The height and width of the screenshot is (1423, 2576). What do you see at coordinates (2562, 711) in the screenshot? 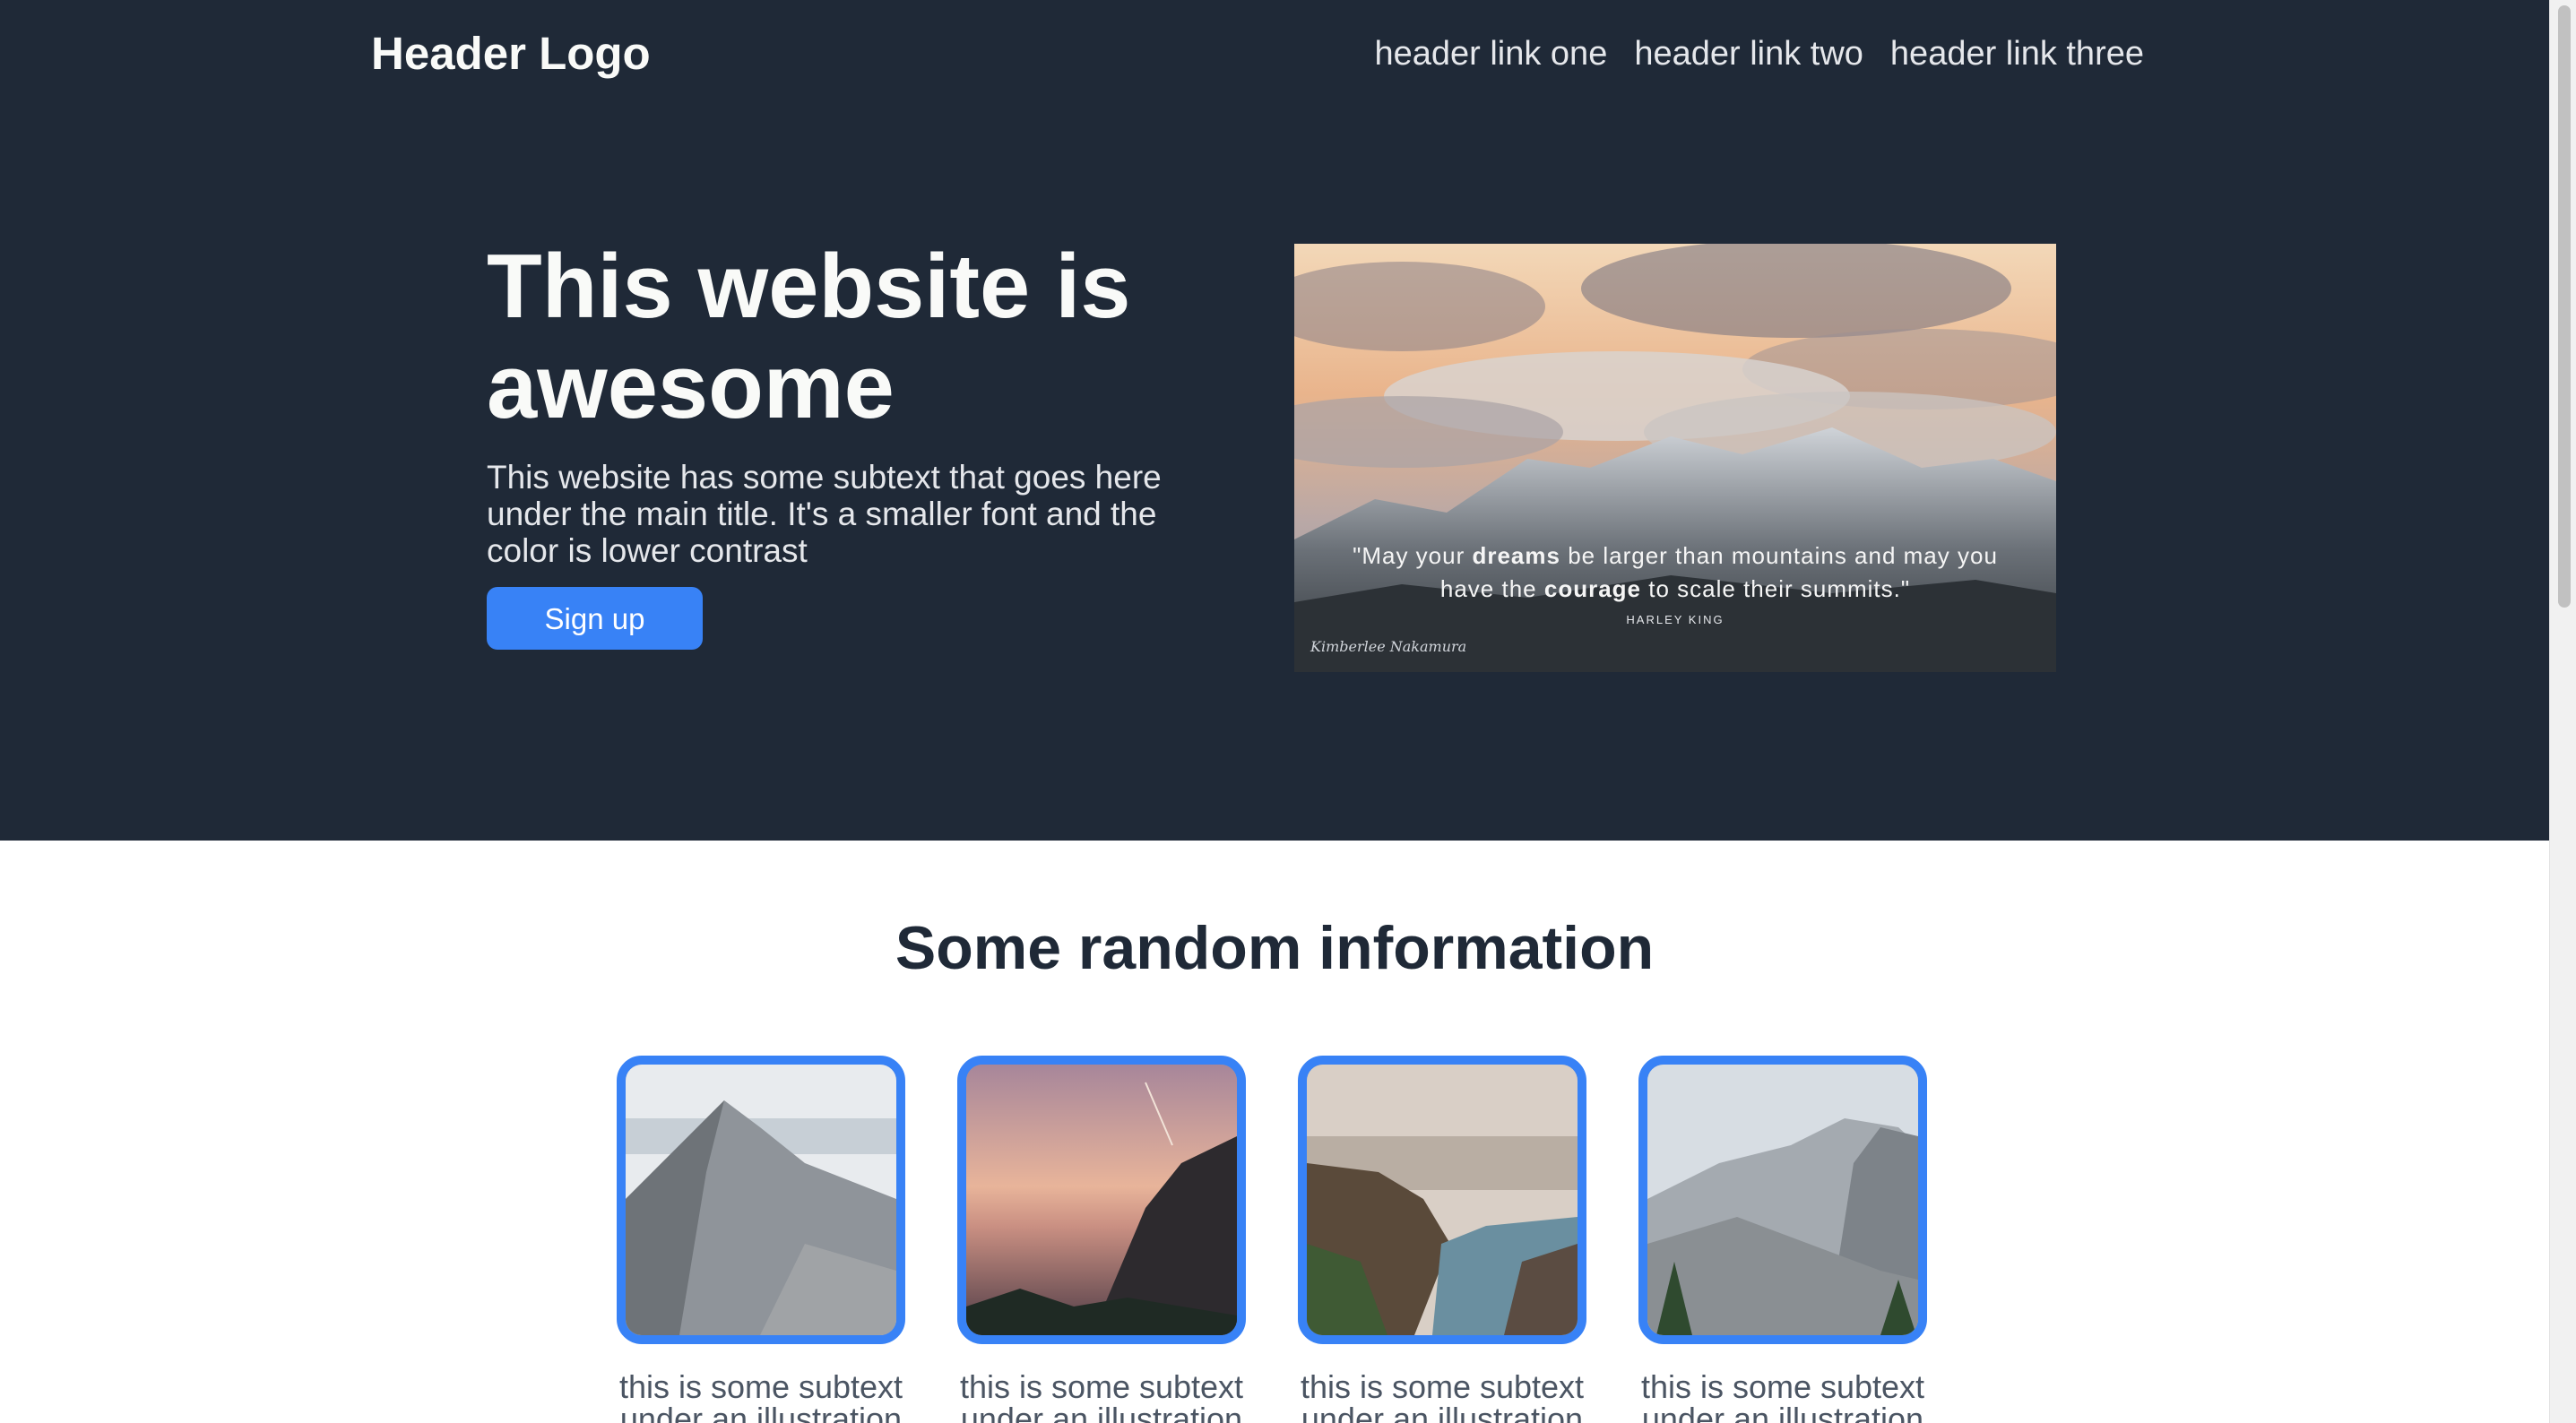
I see `vertical-scrollbar` at bounding box center [2562, 711].